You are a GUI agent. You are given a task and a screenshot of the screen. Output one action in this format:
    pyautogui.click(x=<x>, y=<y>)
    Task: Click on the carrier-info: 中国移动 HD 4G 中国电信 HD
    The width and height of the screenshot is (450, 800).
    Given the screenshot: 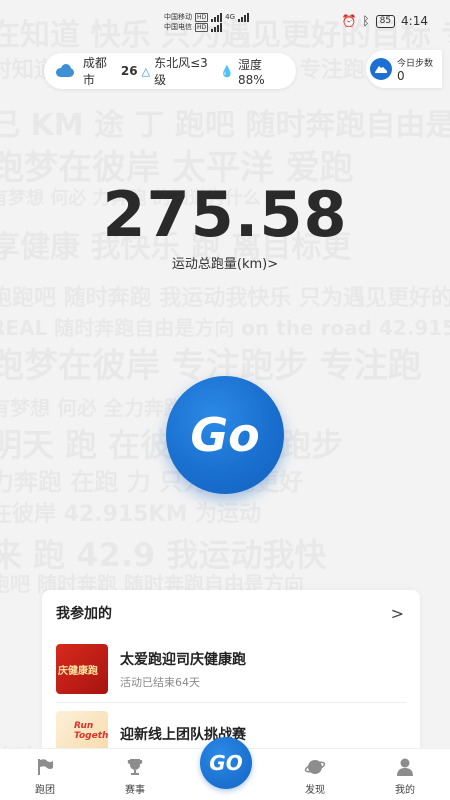 What is the action you would take?
    pyautogui.click(x=207, y=22)
    